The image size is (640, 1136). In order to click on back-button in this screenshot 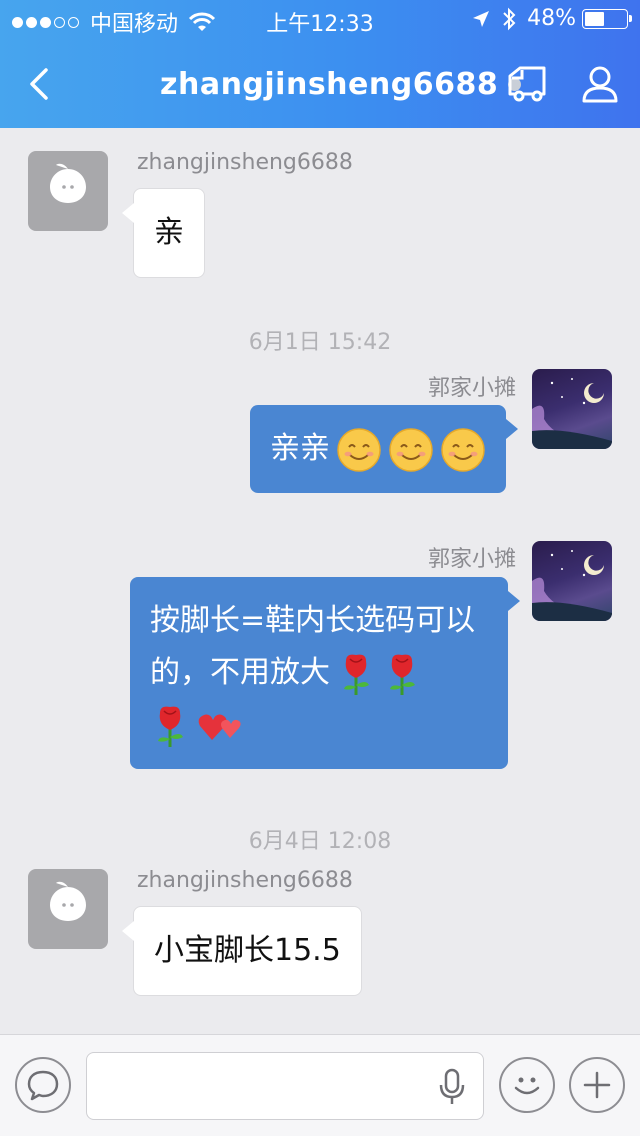, I will do `click(40, 84)`.